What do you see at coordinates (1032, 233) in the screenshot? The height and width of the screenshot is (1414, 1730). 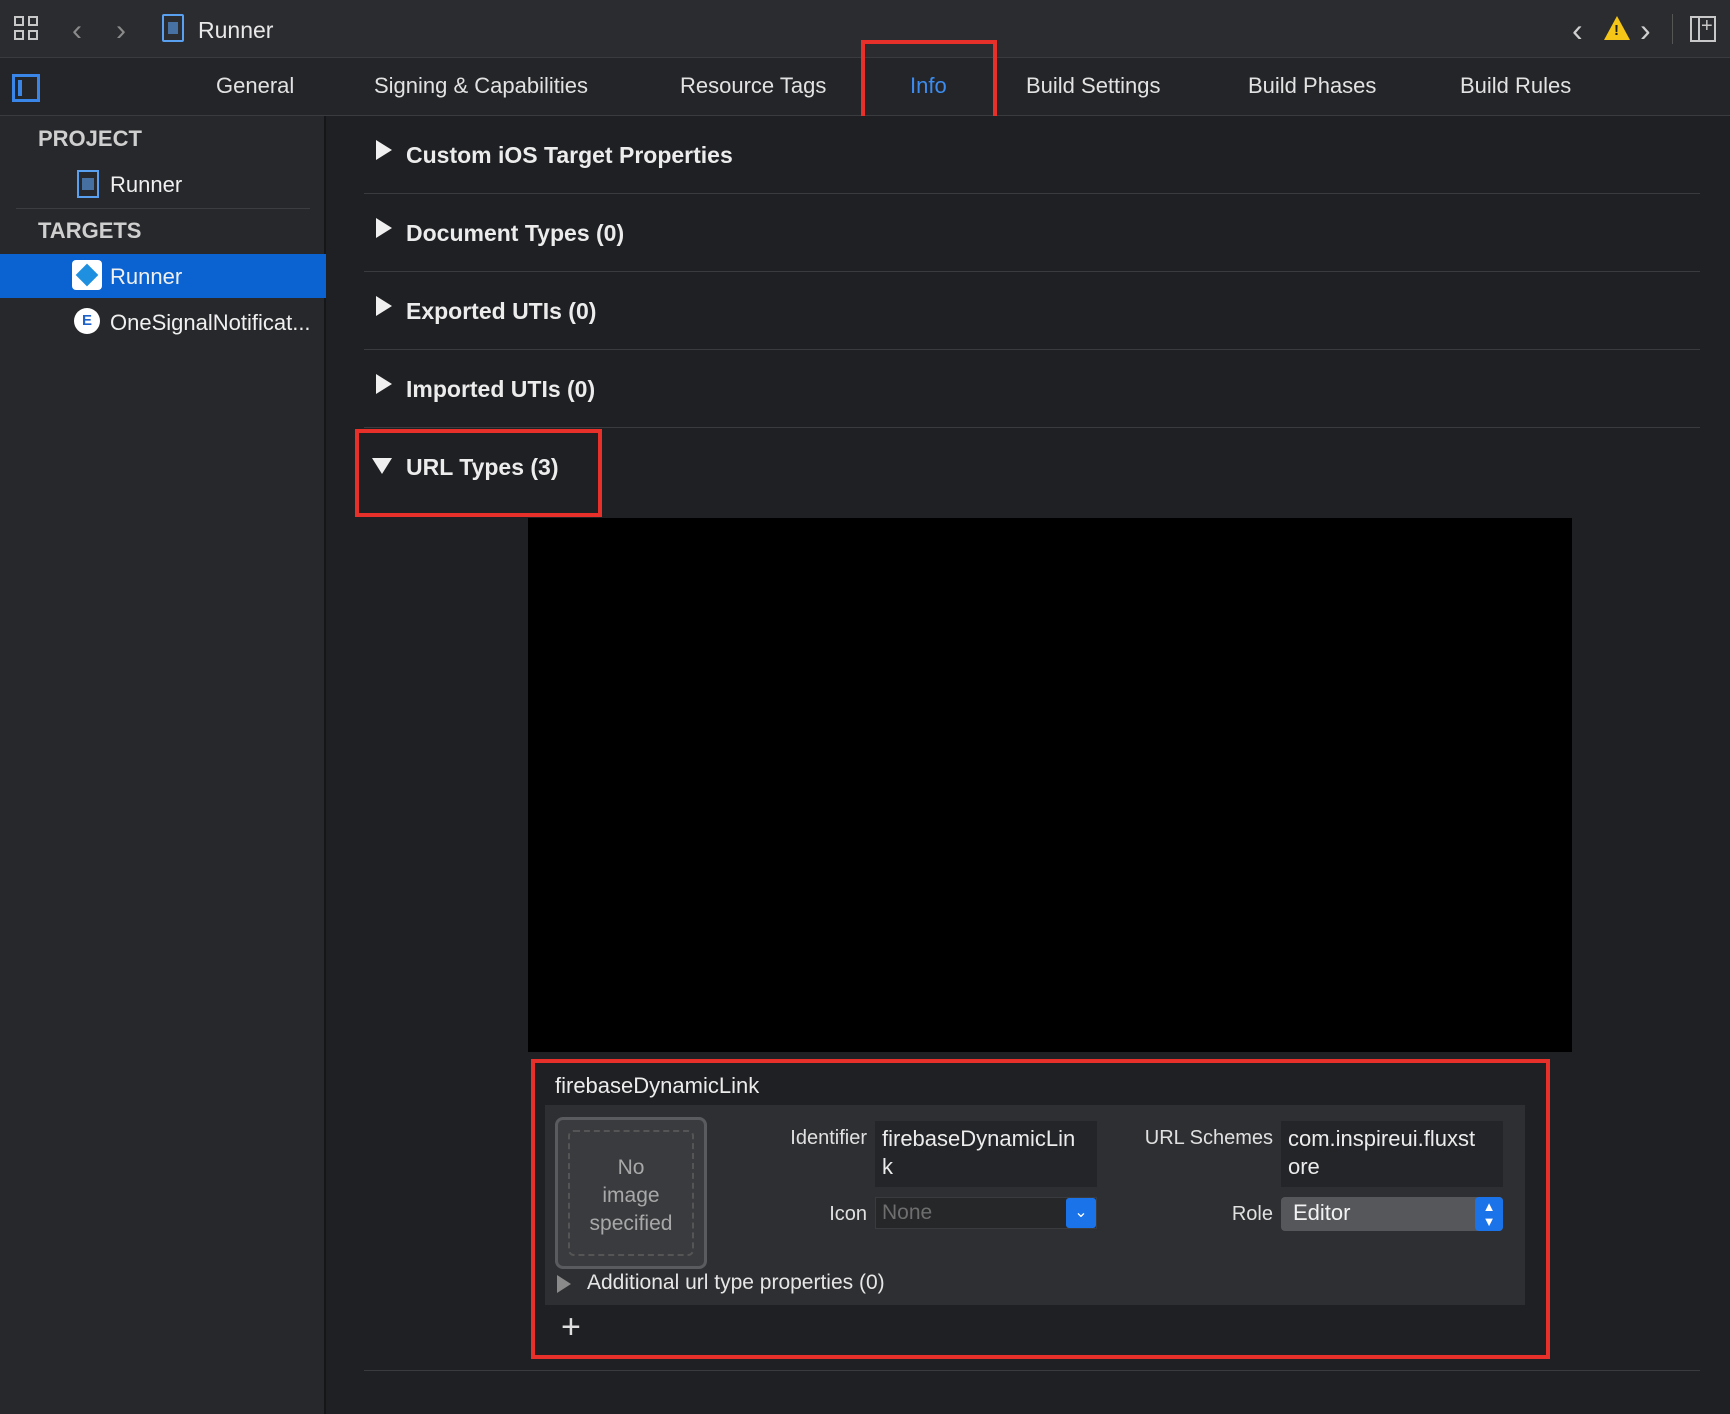 I see `section-document-types: Document Types (0)` at bounding box center [1032, 233].